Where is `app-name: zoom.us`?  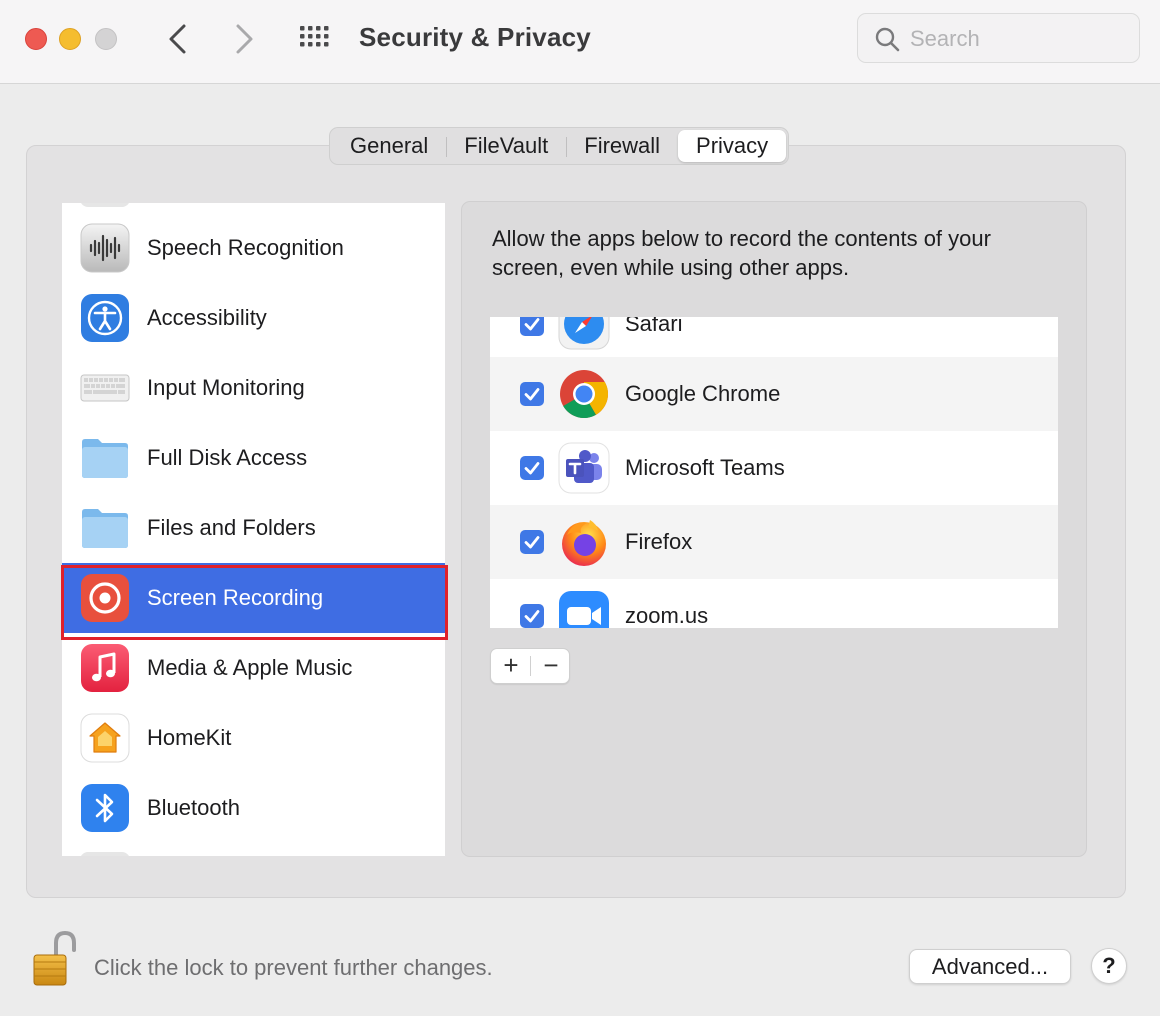 app-name: zoom.us is located at coordinates (667, 615).